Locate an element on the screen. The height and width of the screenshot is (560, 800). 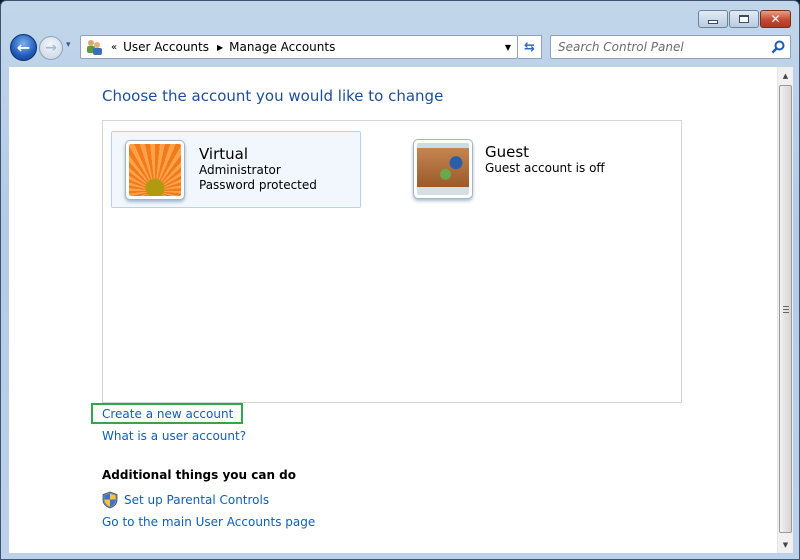
suitcase-picture-icon is located at coordinates (443, 169).